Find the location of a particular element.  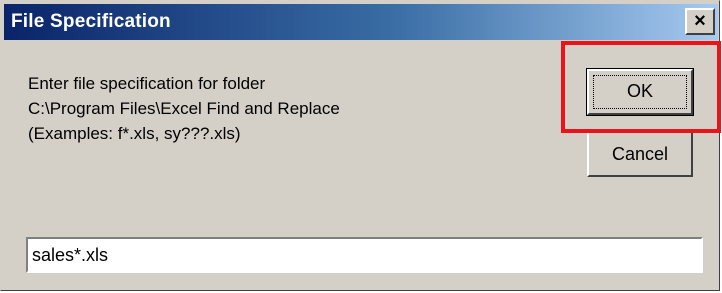

folder-path: C:\Program Files\Excel Find and Replace is located at coordinates (184, 108).